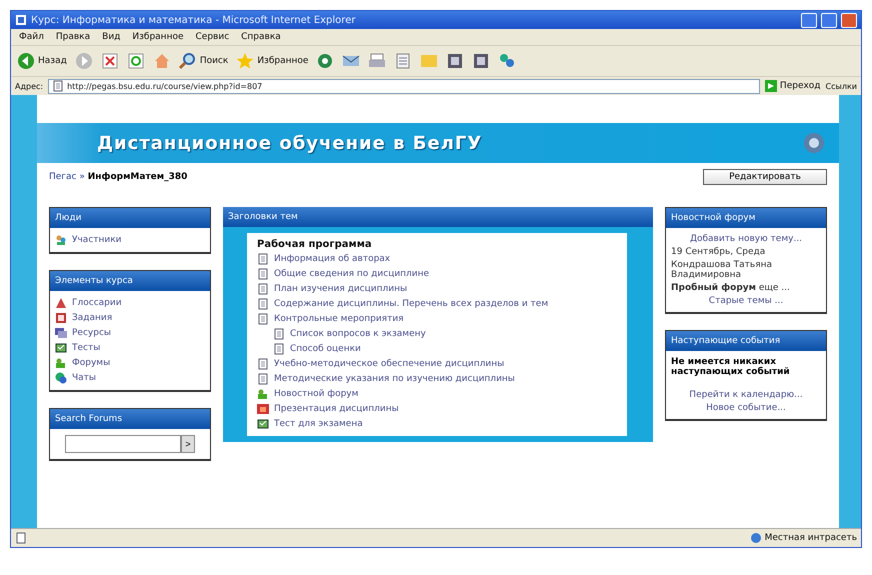  I want to click on minimize-button, so click(809, 20).